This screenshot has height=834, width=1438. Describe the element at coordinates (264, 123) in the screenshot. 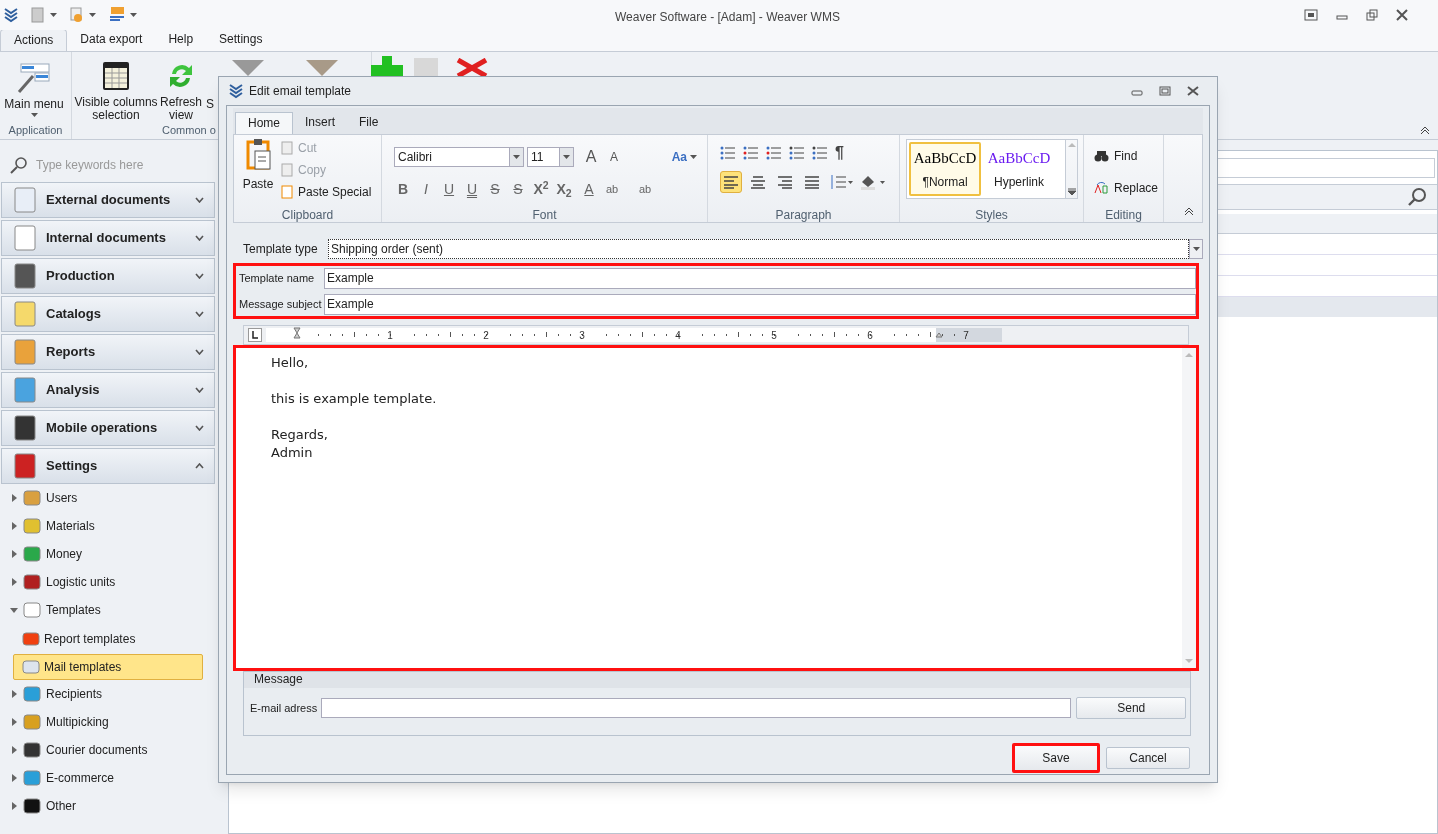

I see `ribbon-tab: Home` at that location.